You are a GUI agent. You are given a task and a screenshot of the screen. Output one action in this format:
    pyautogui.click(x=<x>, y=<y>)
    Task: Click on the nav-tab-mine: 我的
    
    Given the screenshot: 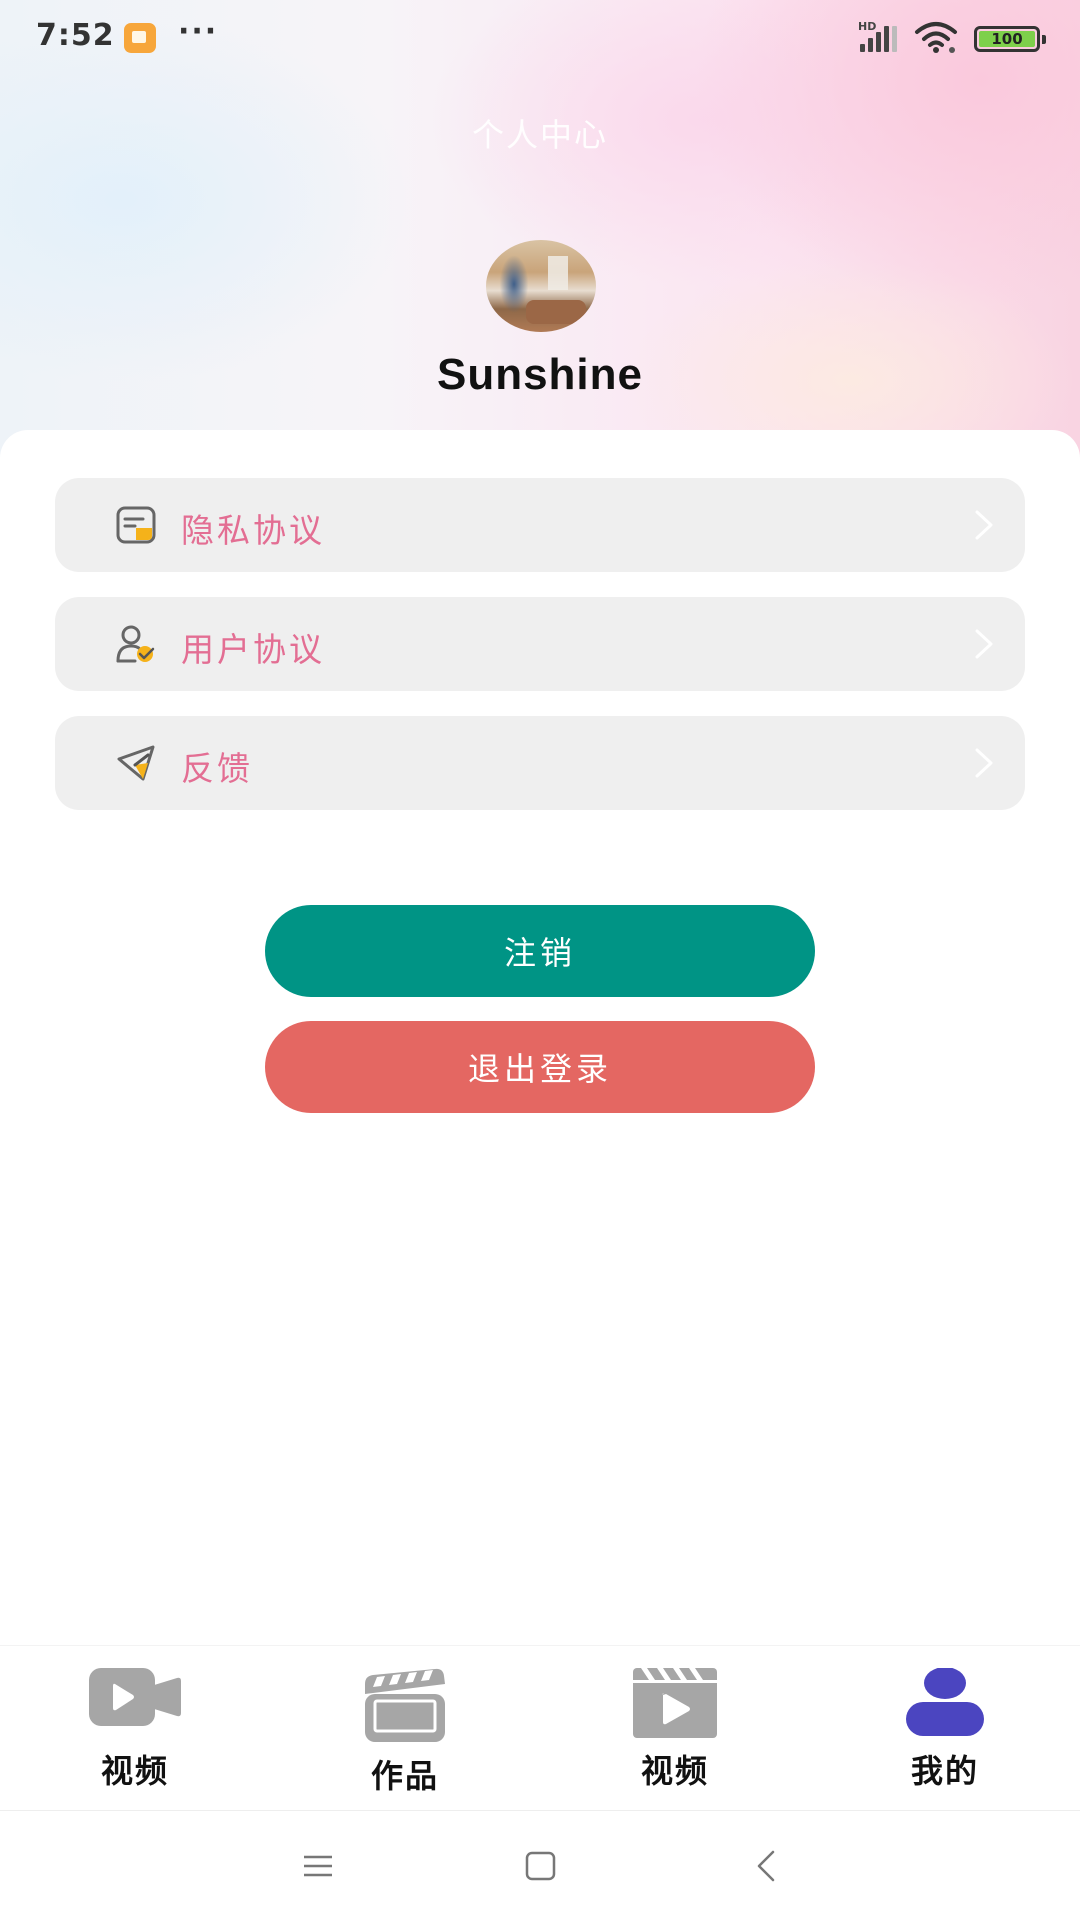 What is the action you would take?
    pyautogui.click(x=945, y=1728)
    